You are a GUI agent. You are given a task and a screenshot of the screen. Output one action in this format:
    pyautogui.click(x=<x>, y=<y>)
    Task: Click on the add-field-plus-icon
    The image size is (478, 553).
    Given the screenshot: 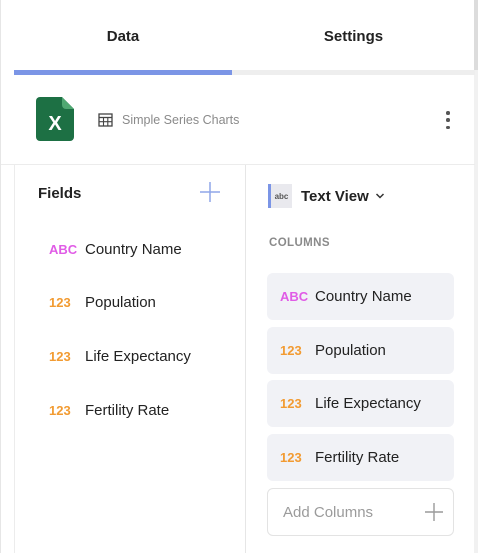 What is the action you would take?
    pyautogui.click(x=210, y=192)
    